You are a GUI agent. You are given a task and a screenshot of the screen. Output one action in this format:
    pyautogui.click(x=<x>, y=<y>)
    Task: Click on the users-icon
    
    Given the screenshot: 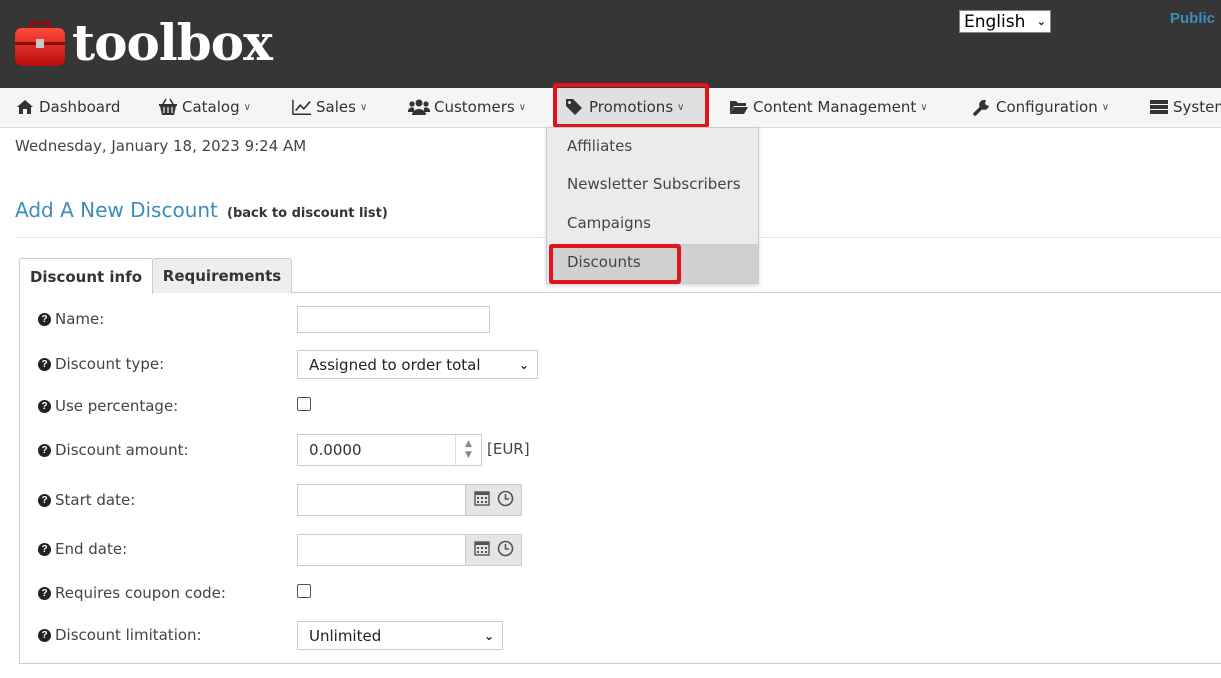 What is the action you would take?
    pyautogui.click(x=419, y=107)
    